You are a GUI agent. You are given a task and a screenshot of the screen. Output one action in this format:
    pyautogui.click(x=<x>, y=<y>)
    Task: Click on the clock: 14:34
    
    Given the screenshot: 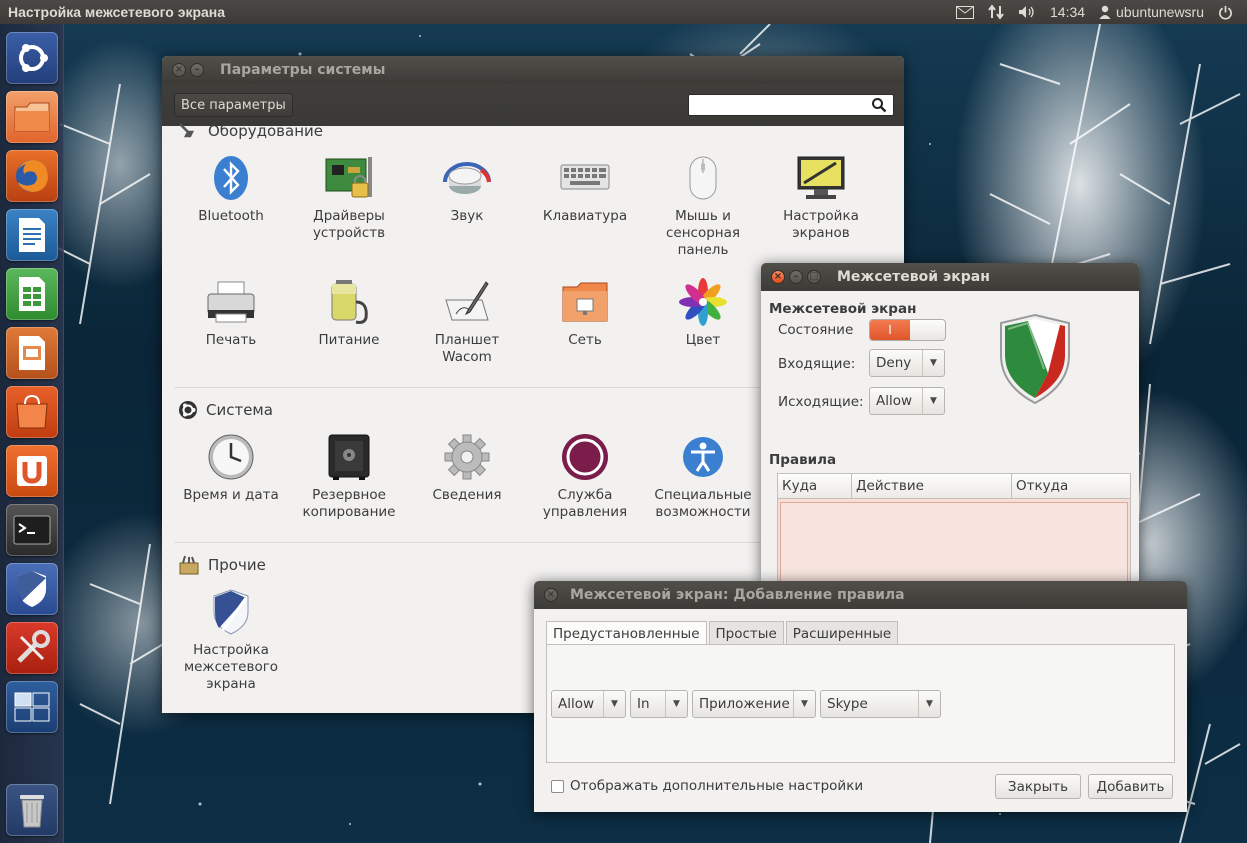 What is the action you would take?
    pyautogui.click(x=1067, y=12)
    